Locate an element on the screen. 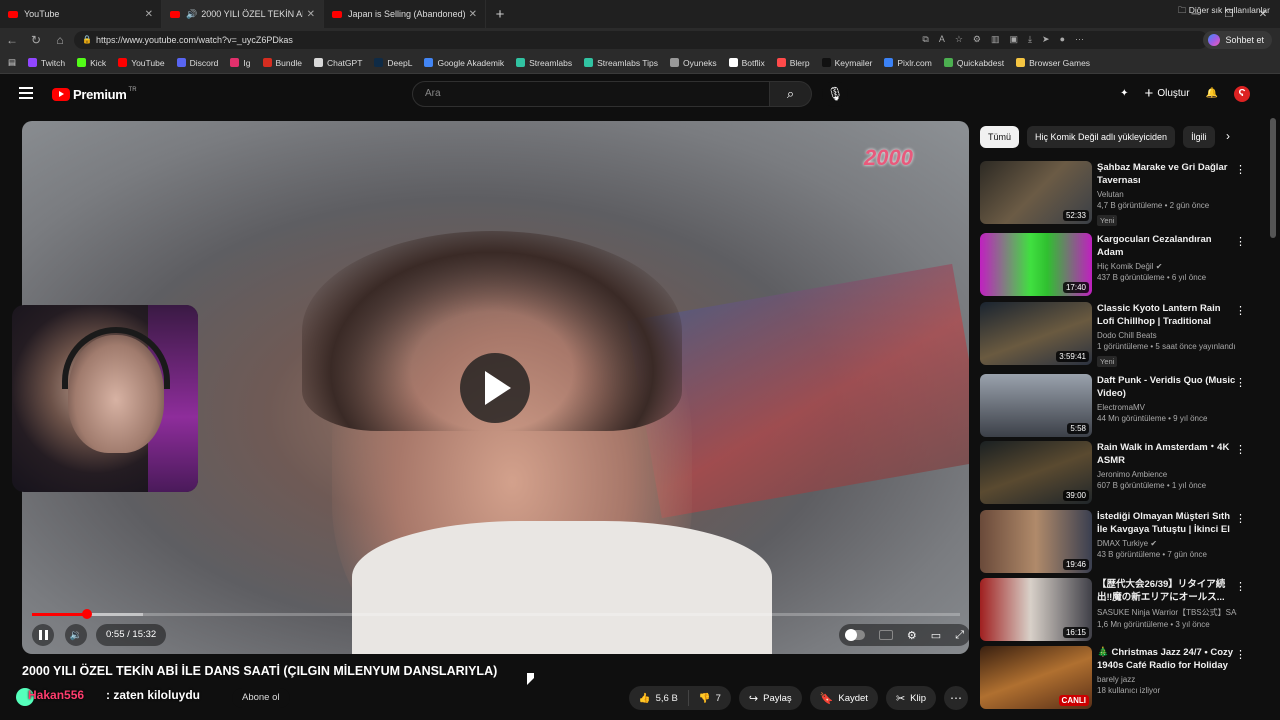 This screenshot has height=720, width=1280. subscribe-button: Abone ol is located at coordinates (261, 698).